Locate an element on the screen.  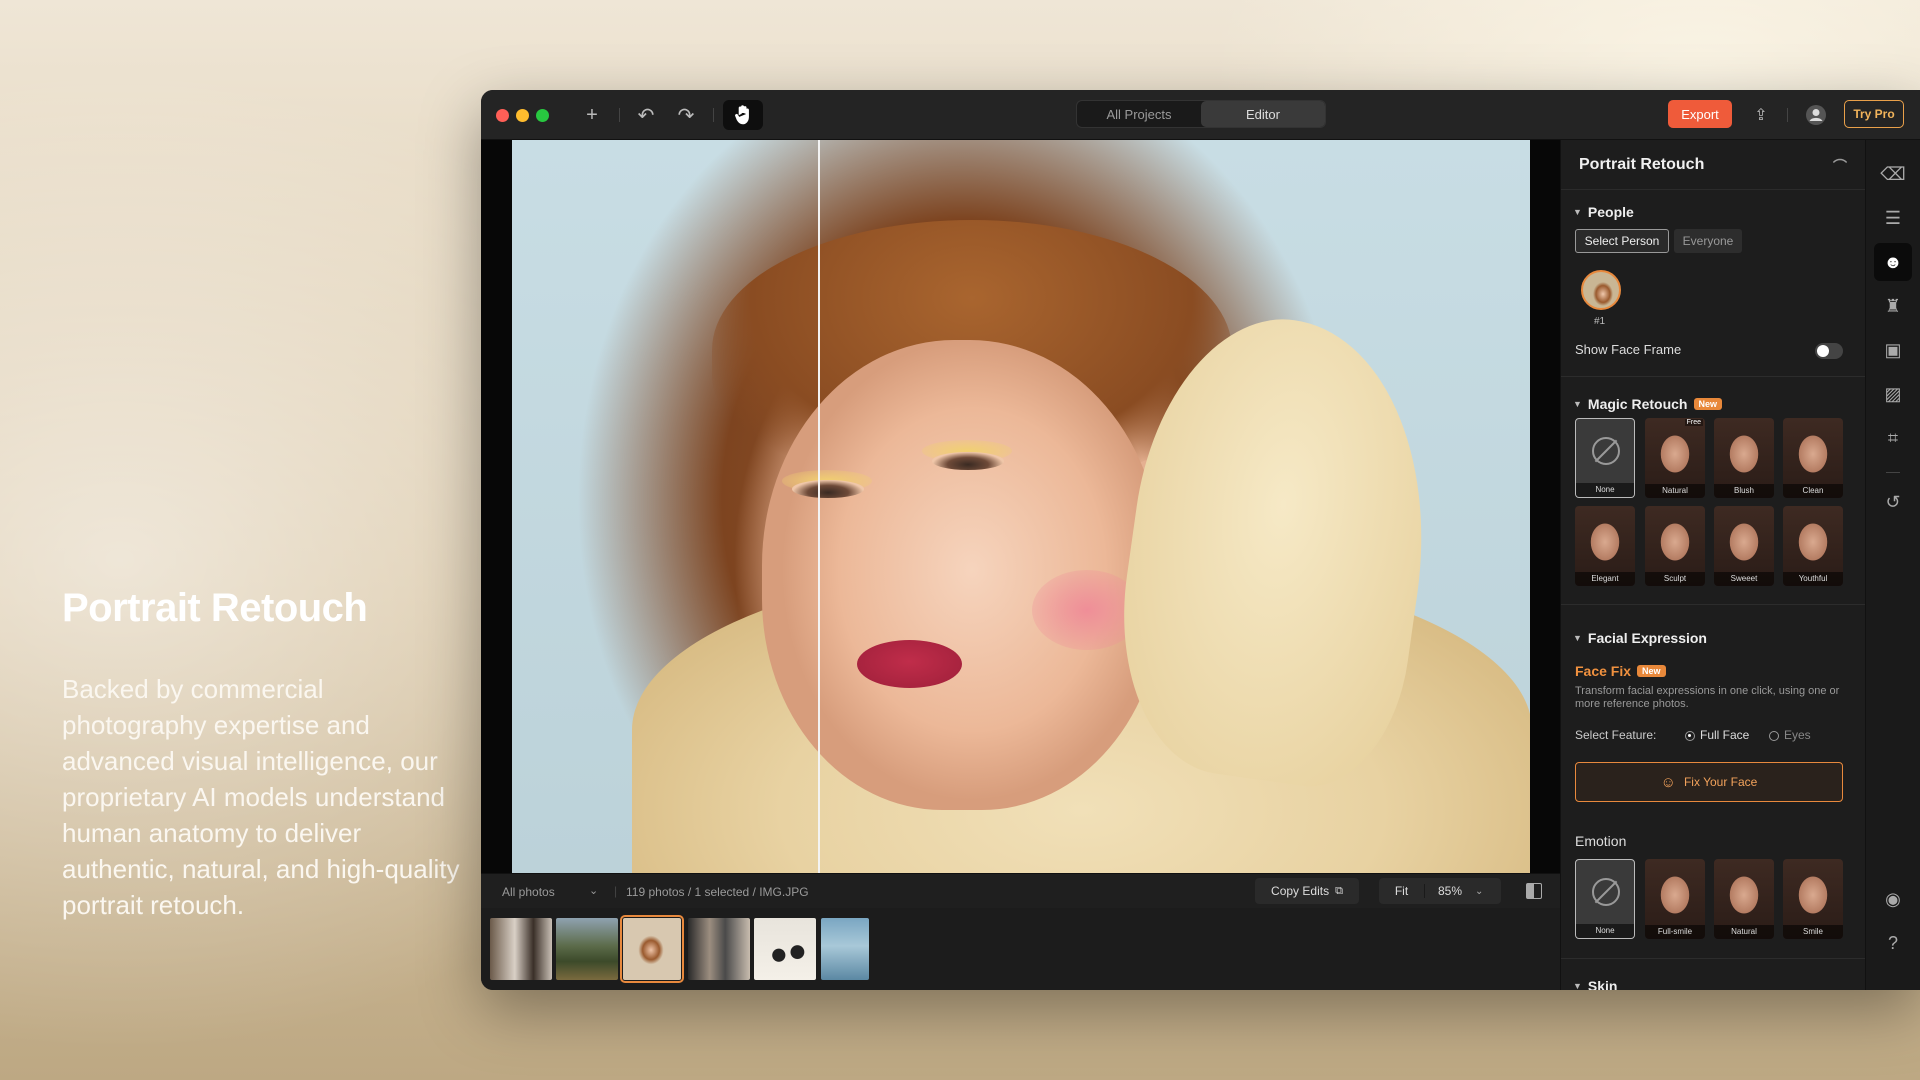
import-icon: ⇪ is located at coordinates (1761, 115).